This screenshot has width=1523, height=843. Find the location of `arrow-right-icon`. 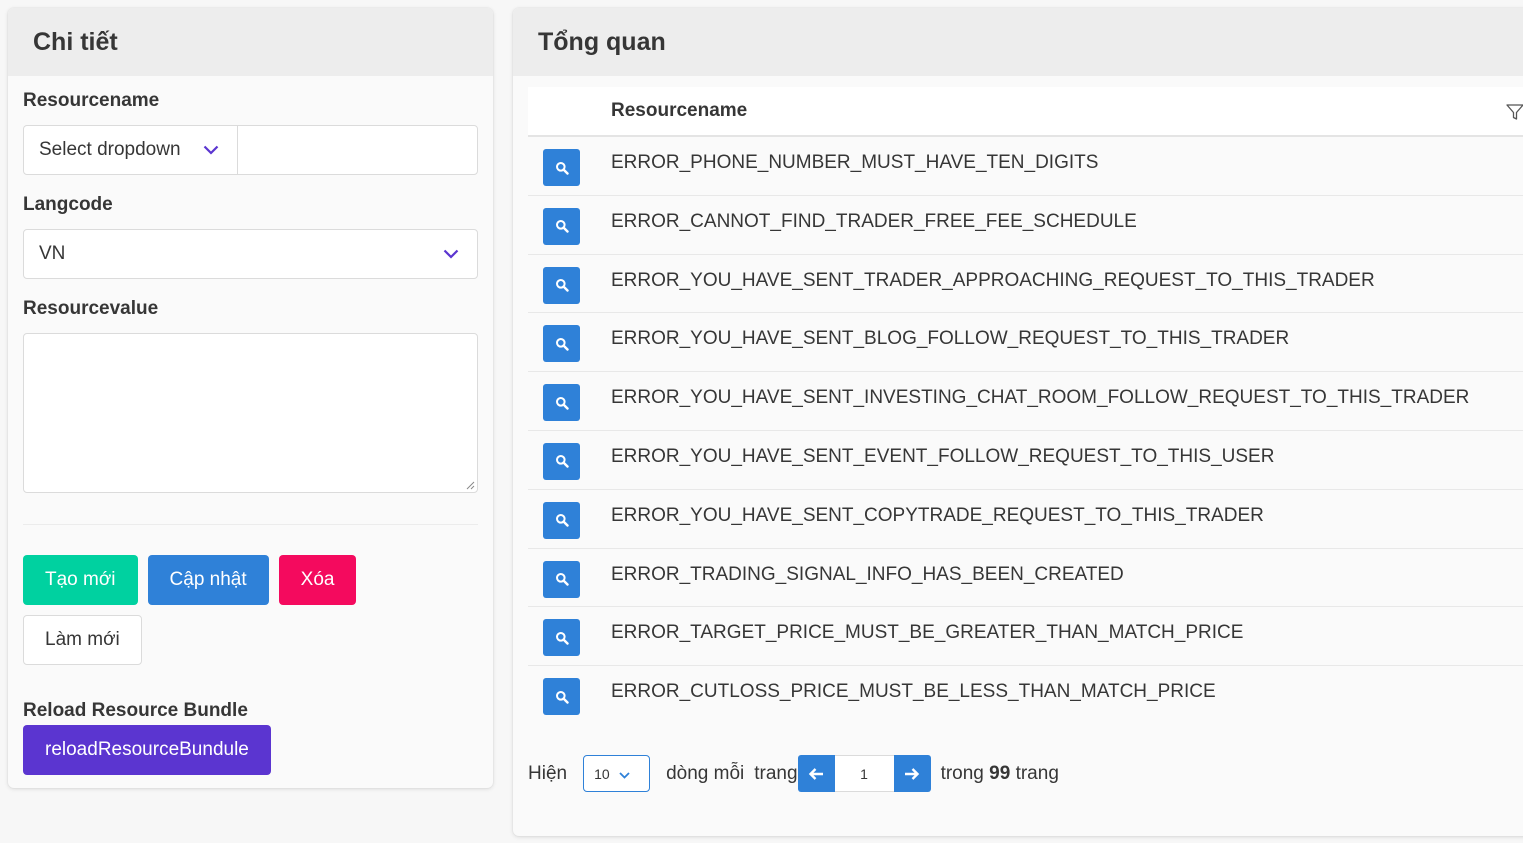

arrow-right-icon is located at coordinates (912, 773).